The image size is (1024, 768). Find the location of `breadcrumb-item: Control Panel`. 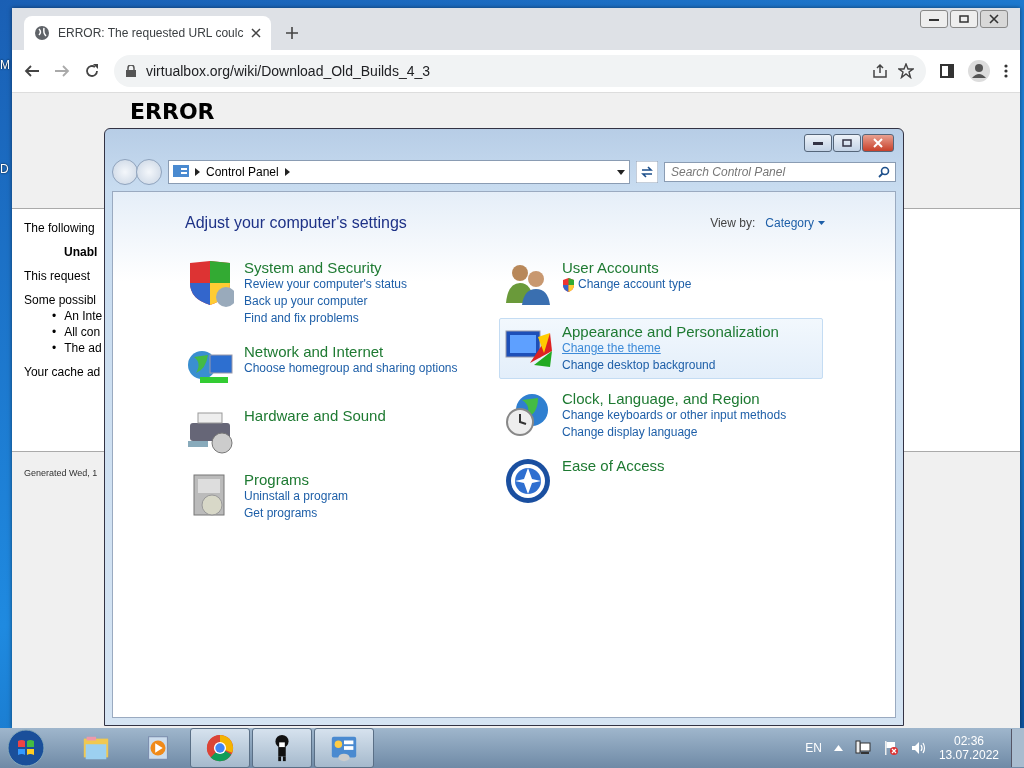

breadcrumb-item: Control Panel is located at coordinates (242, 172).